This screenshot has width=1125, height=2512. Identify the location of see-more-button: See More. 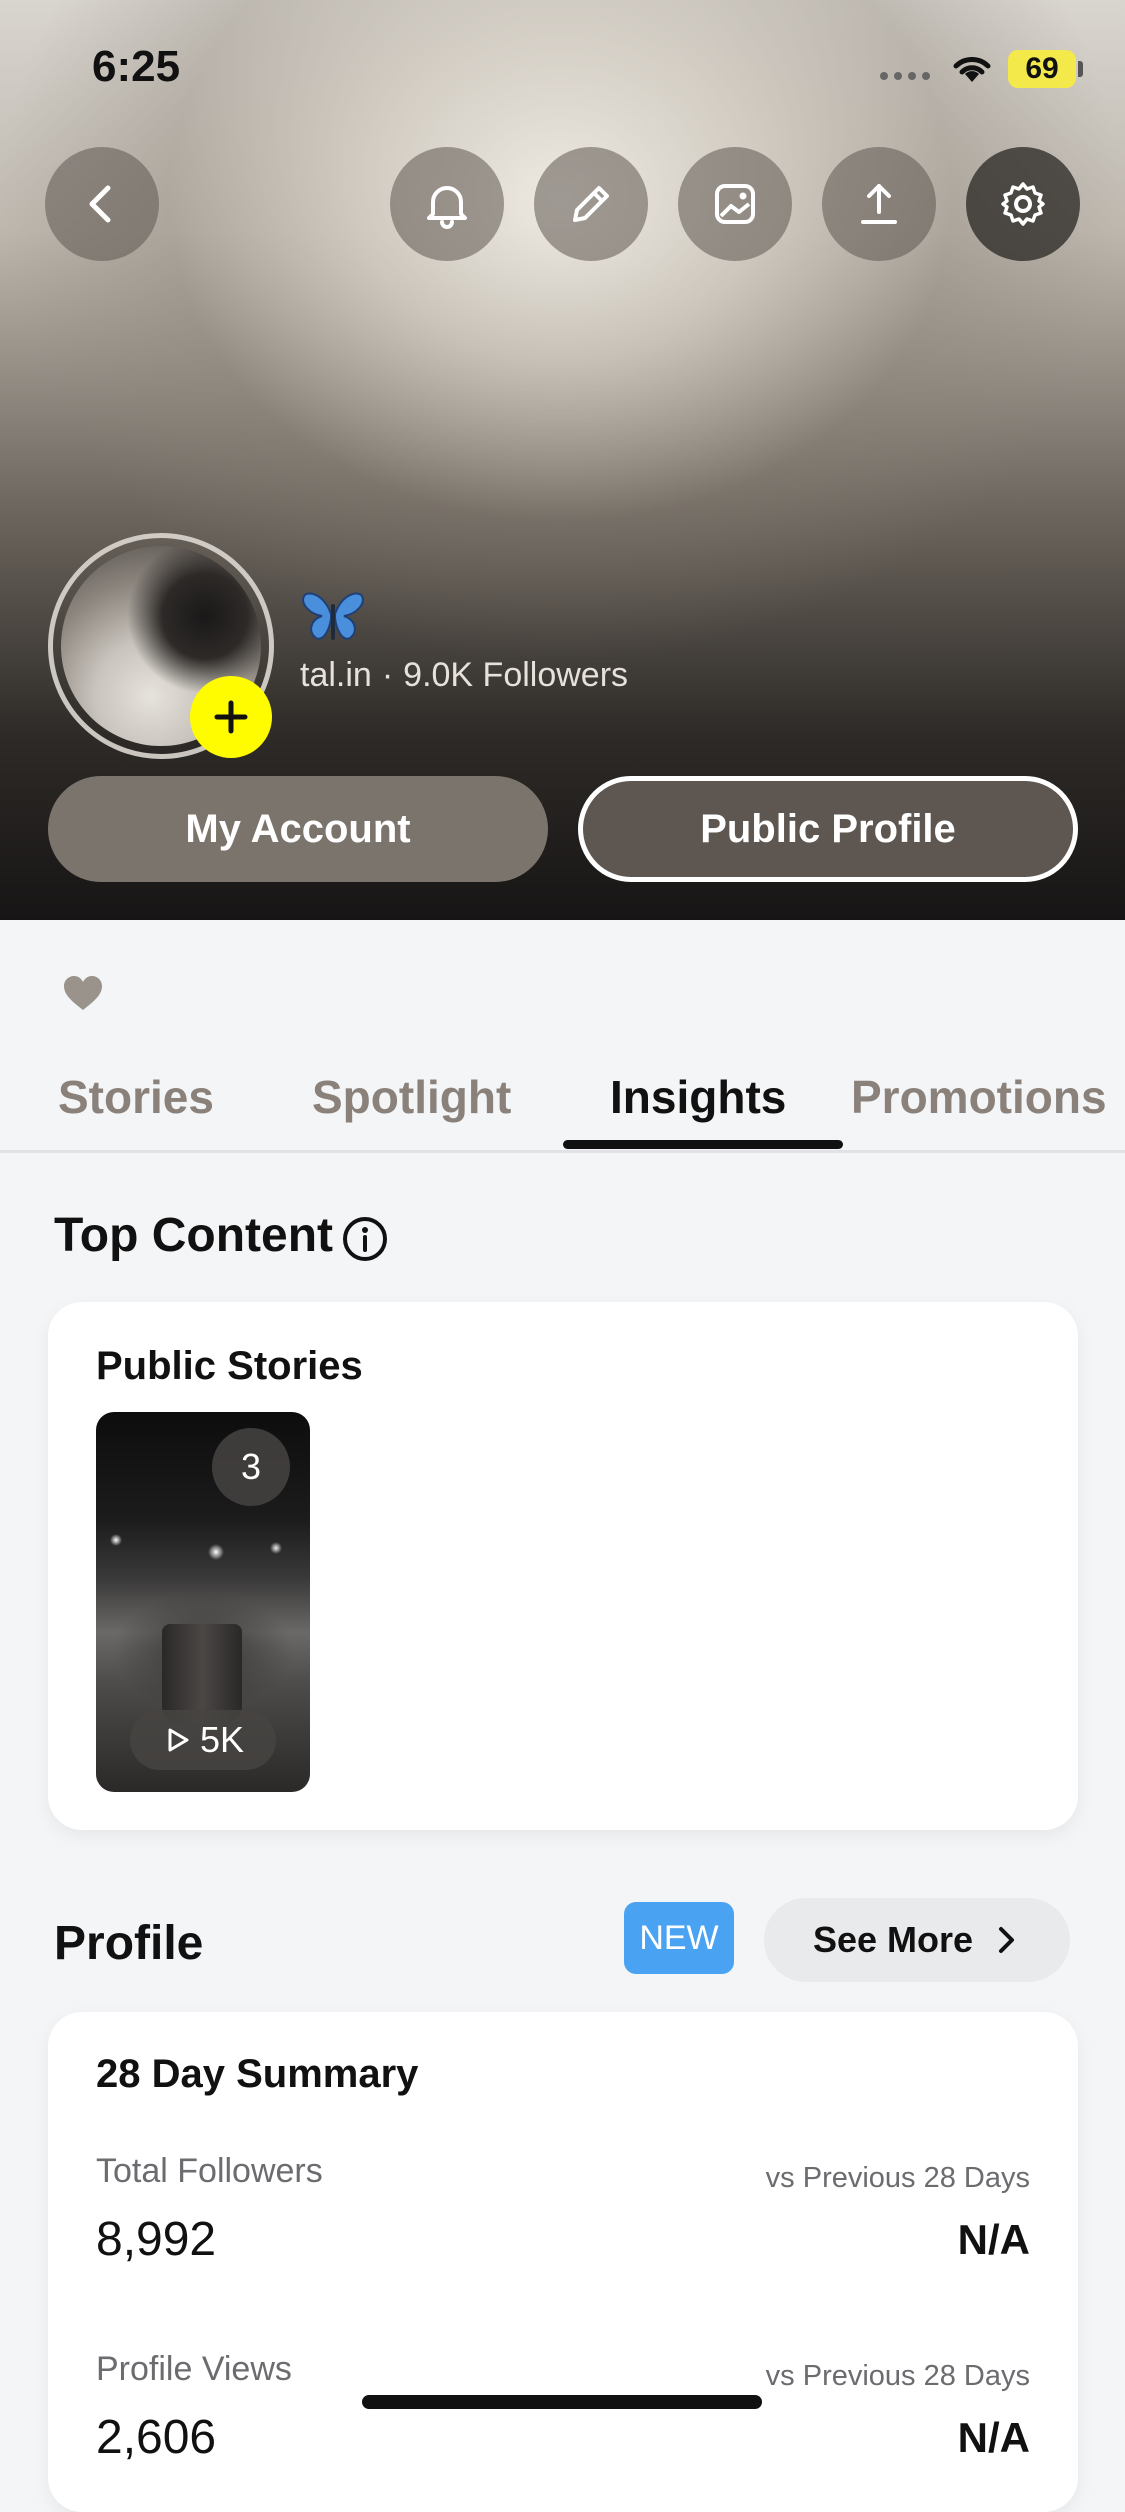
(917, 1940).